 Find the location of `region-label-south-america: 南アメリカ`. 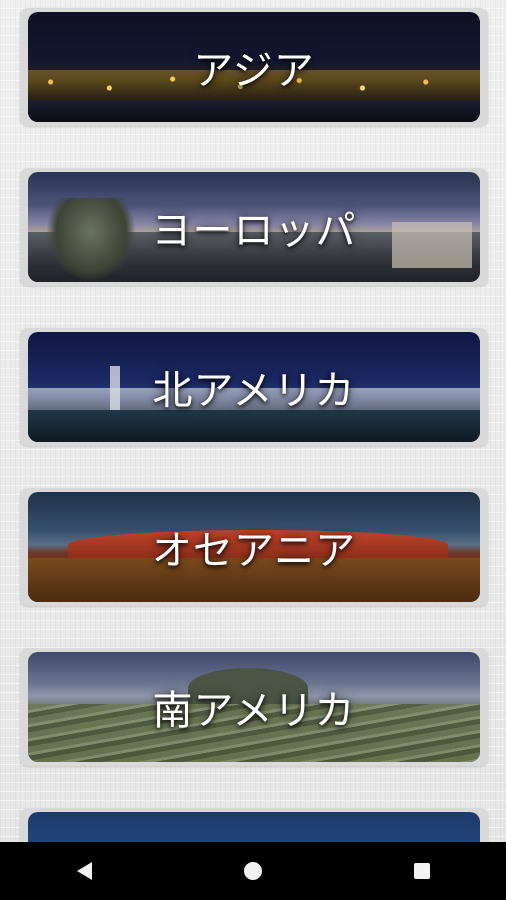

region-label-south-america: 南アメリカ is located at coordinates (254, 711).